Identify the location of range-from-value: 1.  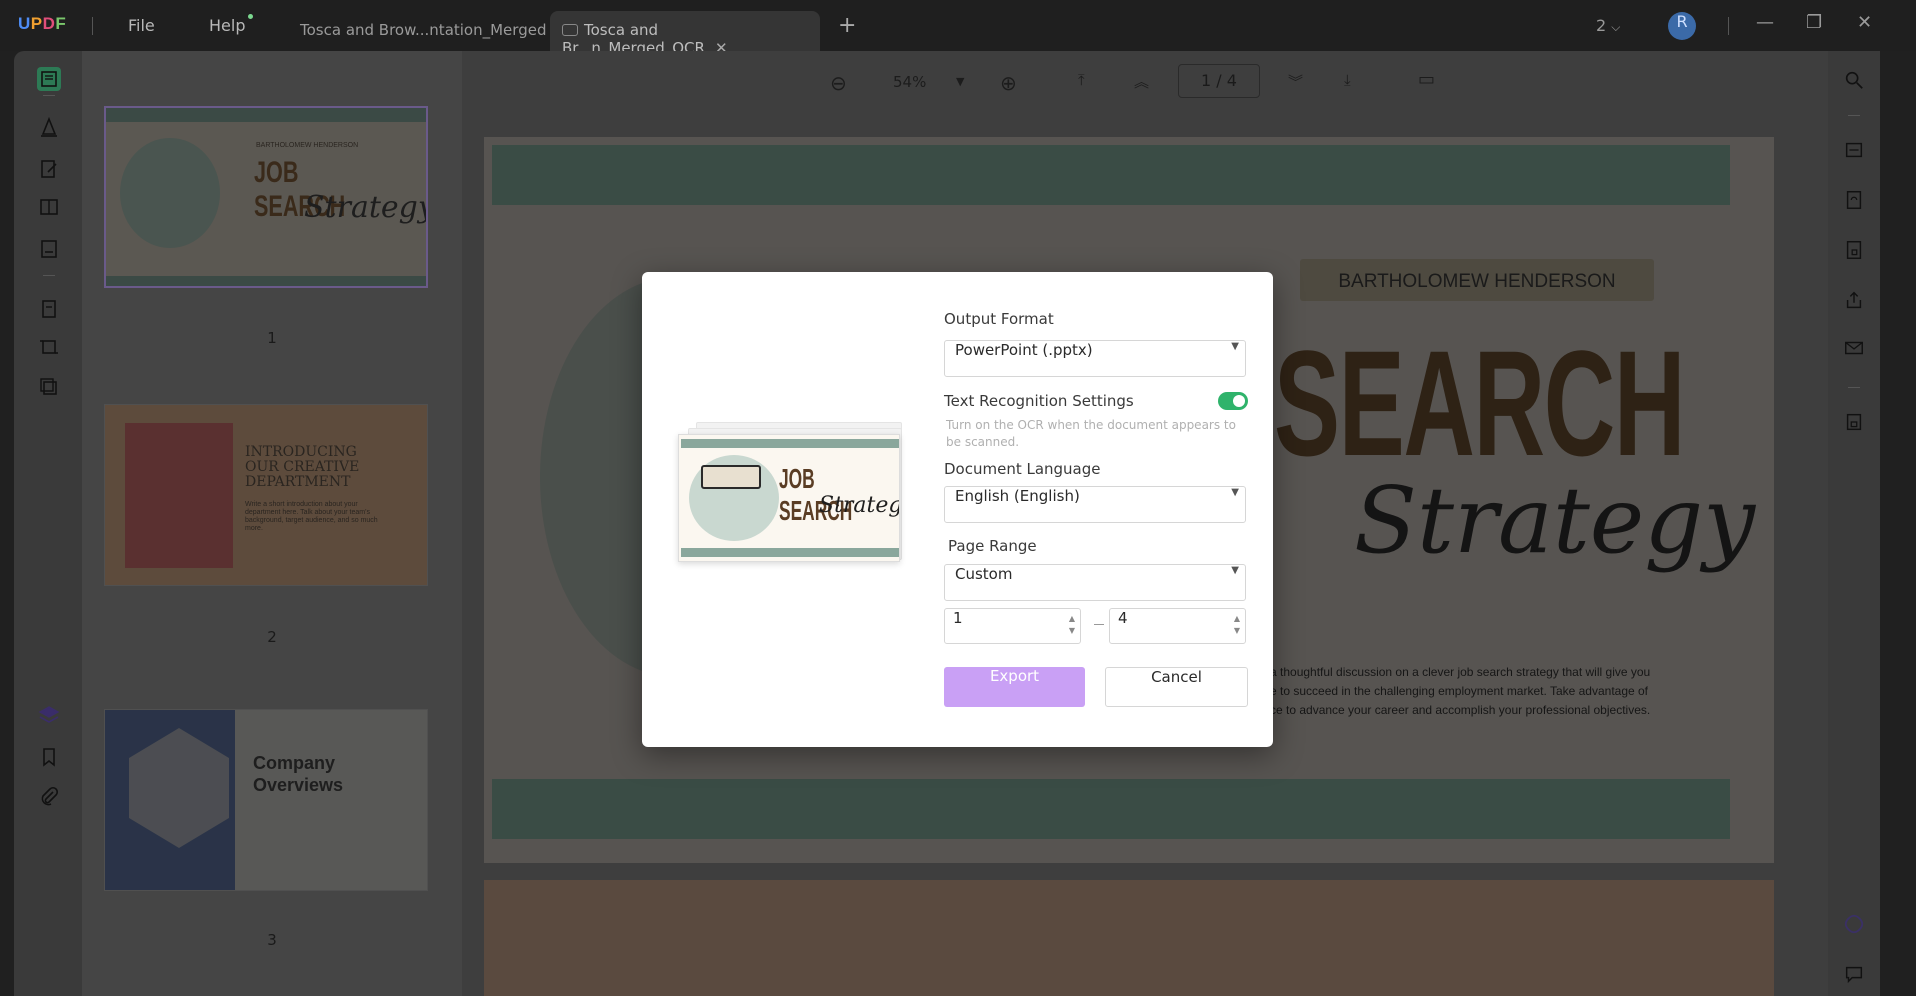
(958, 618).